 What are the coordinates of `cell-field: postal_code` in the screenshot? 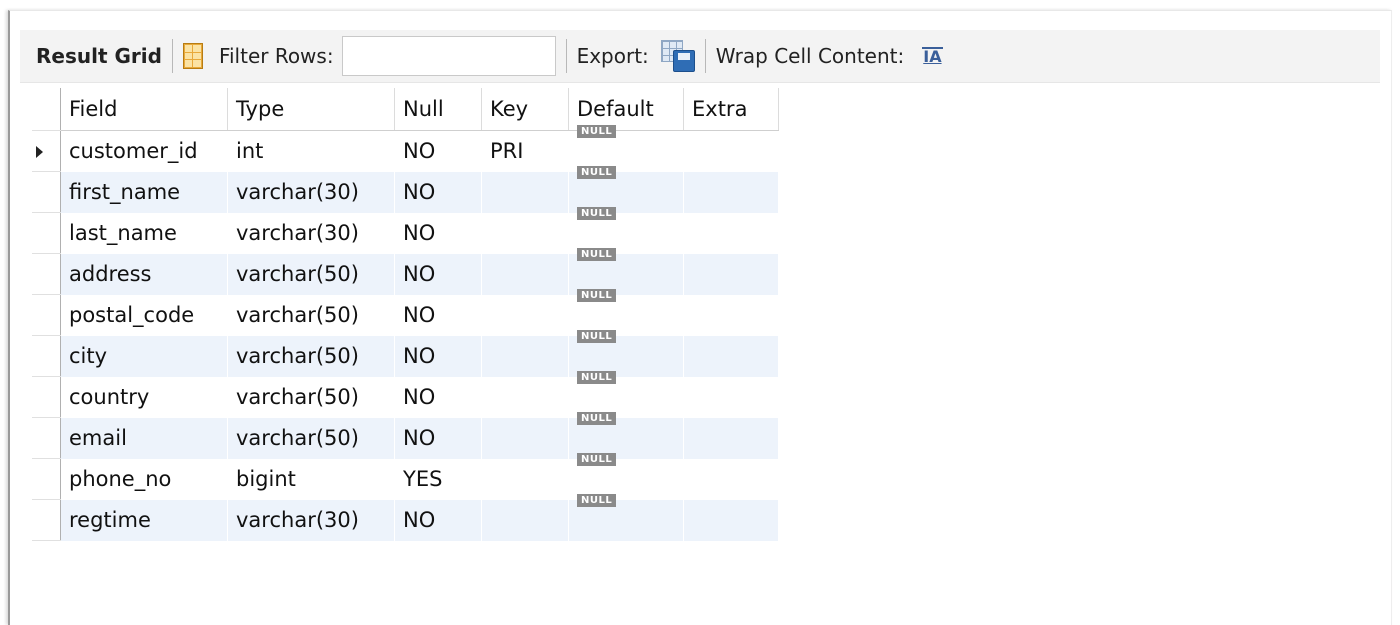 It's located at (144, 315).